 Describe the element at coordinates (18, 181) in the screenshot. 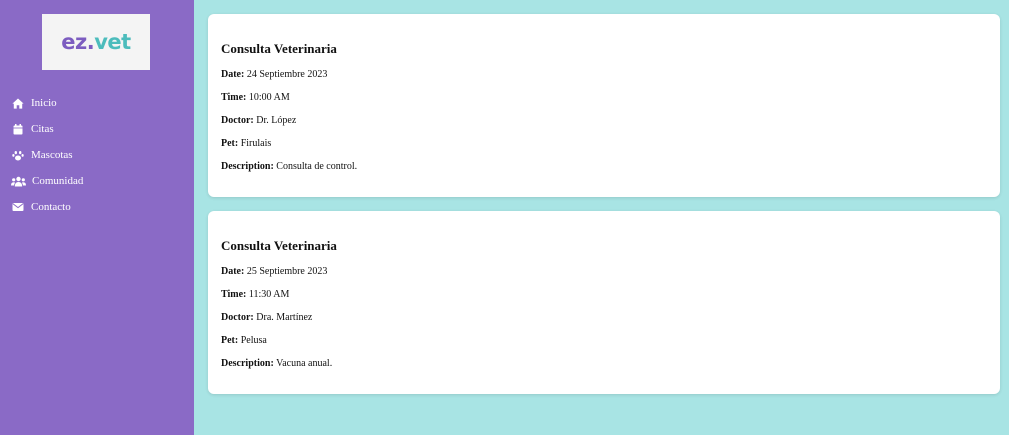

I see `users-icon` at that location.